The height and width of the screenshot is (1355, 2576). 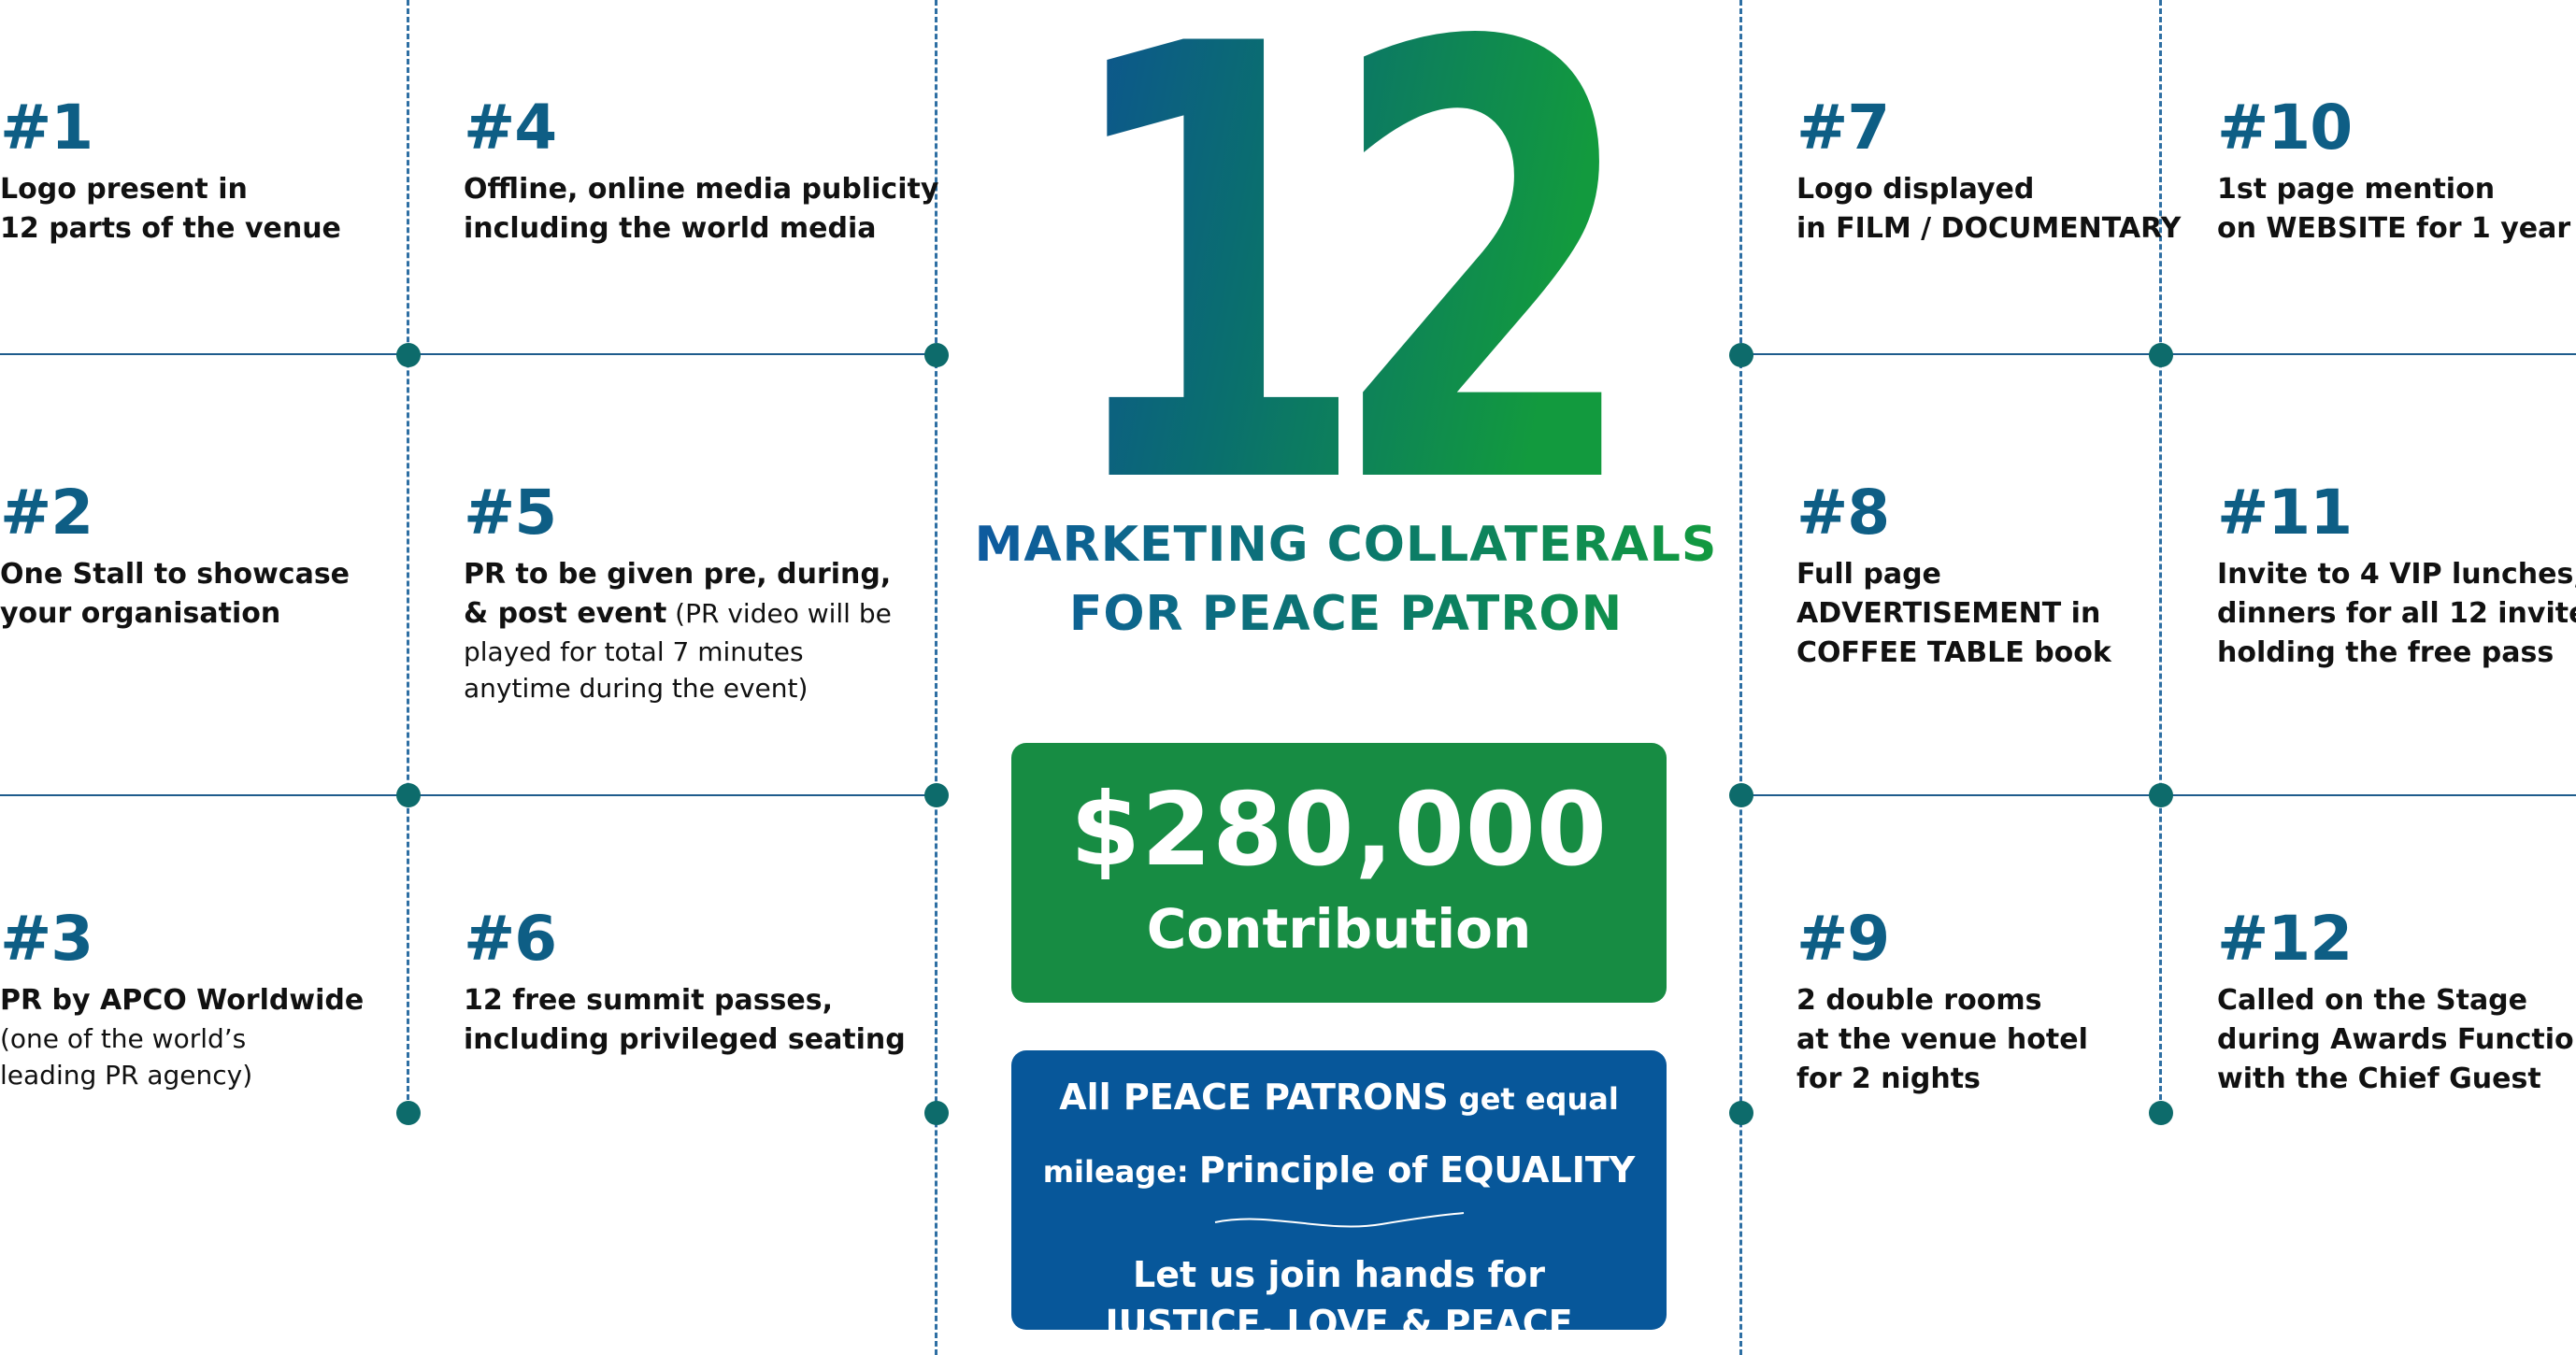 I want to click on item-text: in FILM / DOCUMENTARY, so click(x=1989, y=228).